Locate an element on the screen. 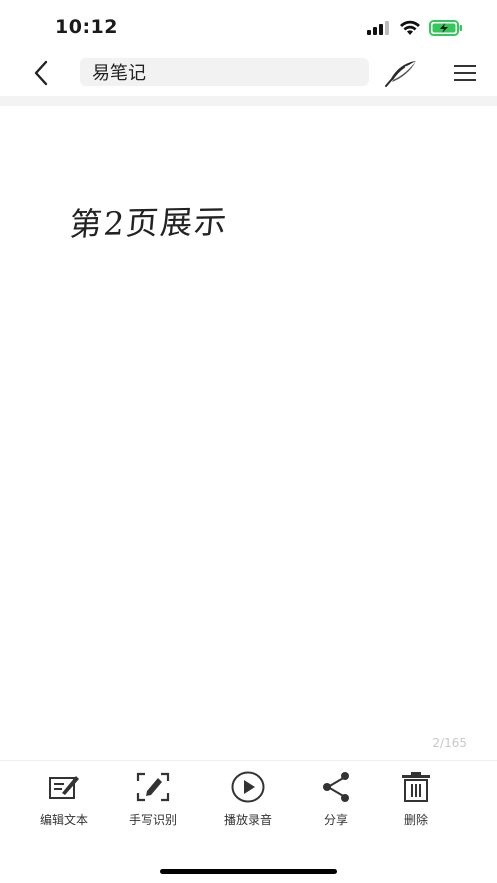  feather-pen-icon is located at coordinates (400, 74).